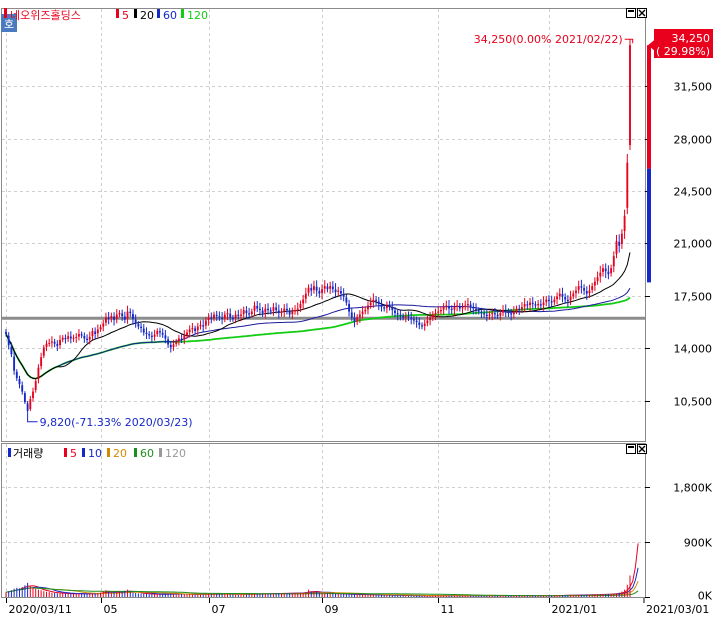 The image size is (715, 621). I want to click on price-tick-label: 14,000, so click(693, 349).